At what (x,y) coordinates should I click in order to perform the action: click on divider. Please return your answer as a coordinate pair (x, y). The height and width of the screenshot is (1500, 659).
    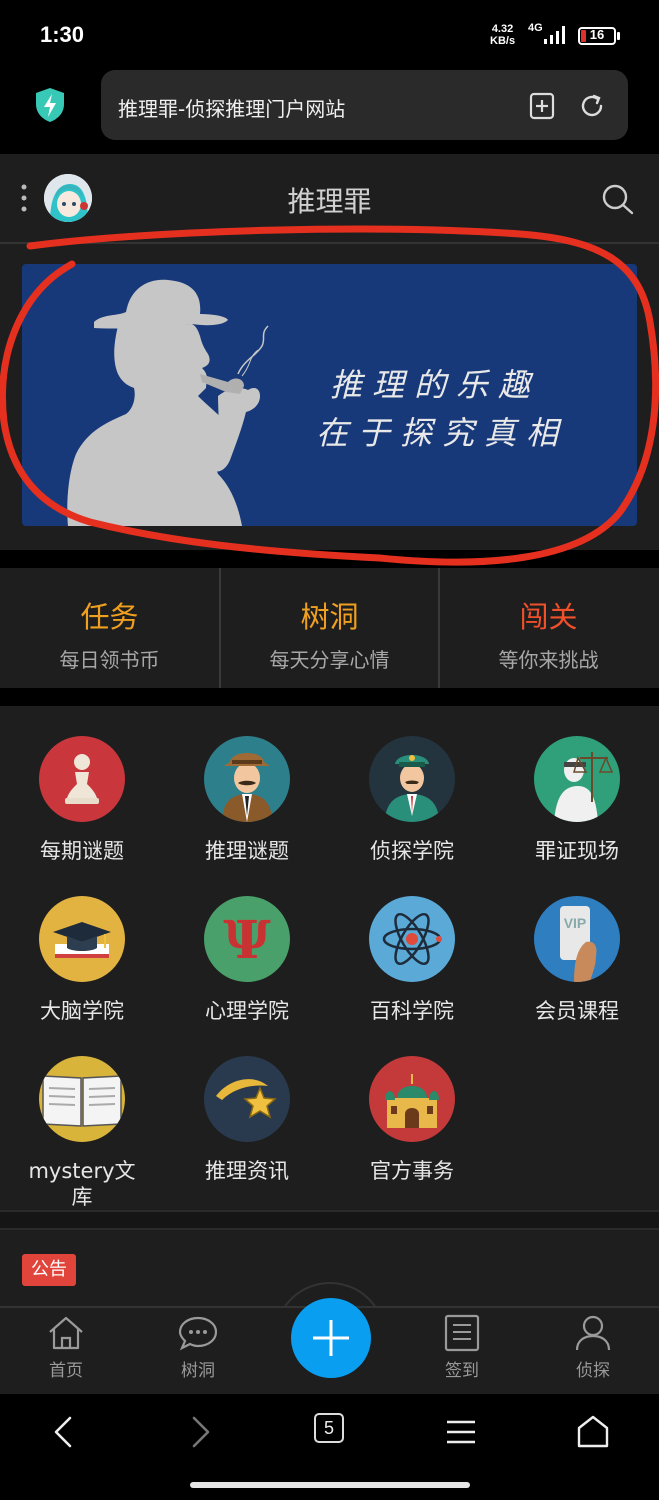
    Looking at the image, I should click on (329, 1220).